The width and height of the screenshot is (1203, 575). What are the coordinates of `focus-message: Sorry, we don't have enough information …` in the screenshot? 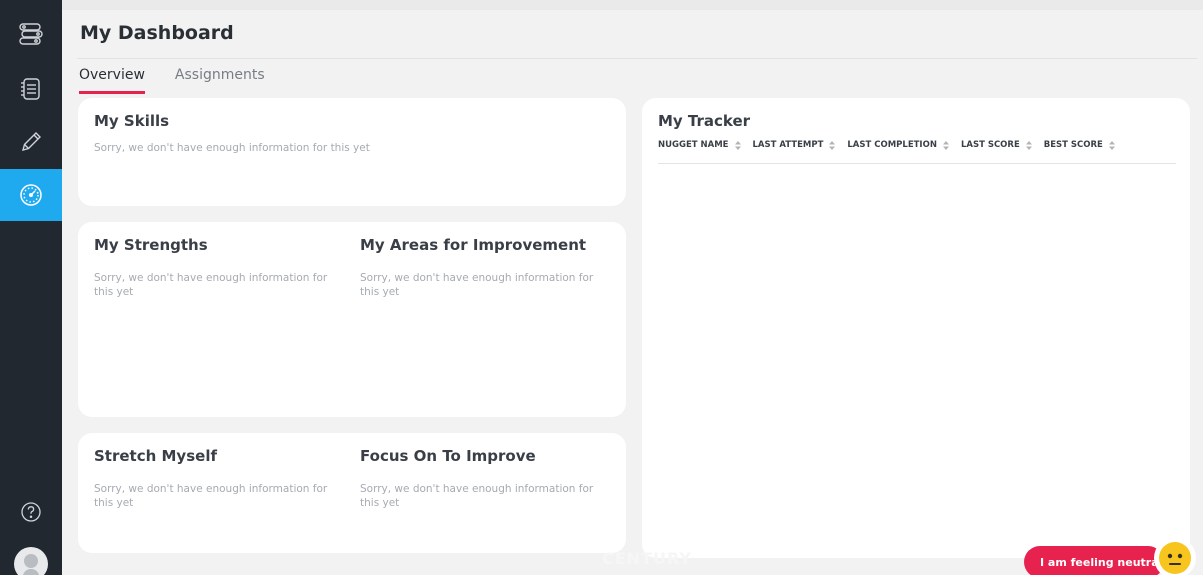 It's located at (477, 496).